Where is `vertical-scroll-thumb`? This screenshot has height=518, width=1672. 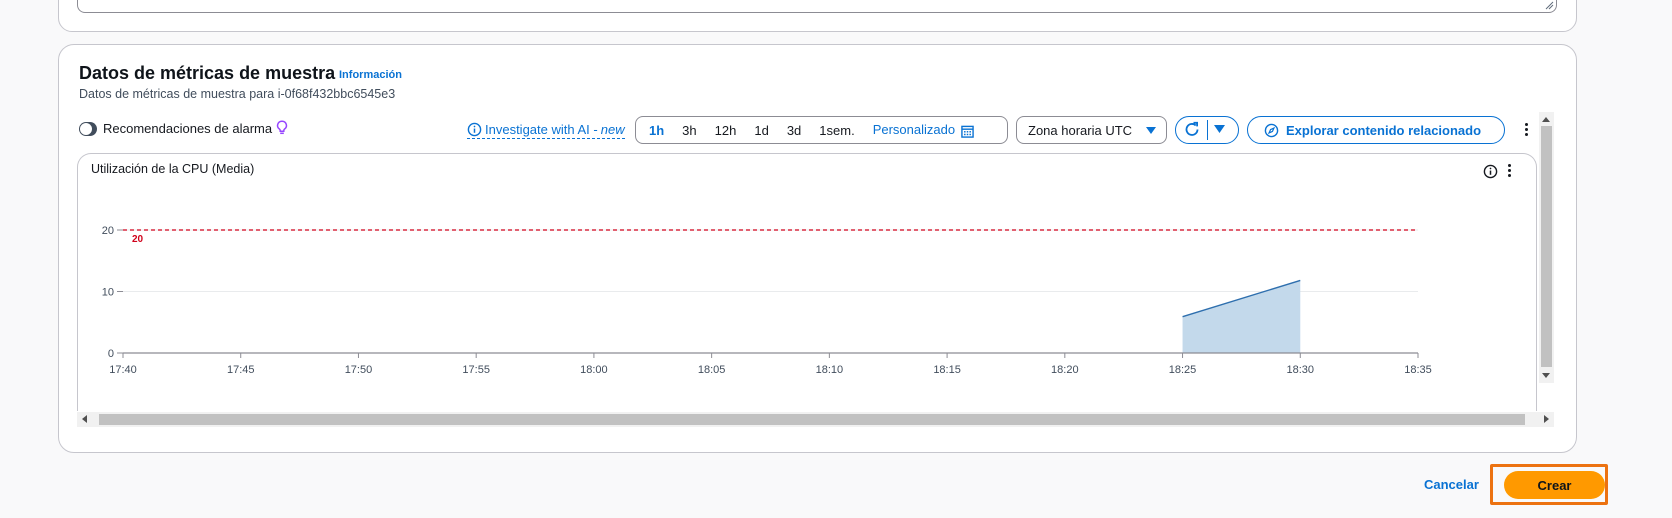
vertical-scroll-thumb is located at coordinates (1546, 246).